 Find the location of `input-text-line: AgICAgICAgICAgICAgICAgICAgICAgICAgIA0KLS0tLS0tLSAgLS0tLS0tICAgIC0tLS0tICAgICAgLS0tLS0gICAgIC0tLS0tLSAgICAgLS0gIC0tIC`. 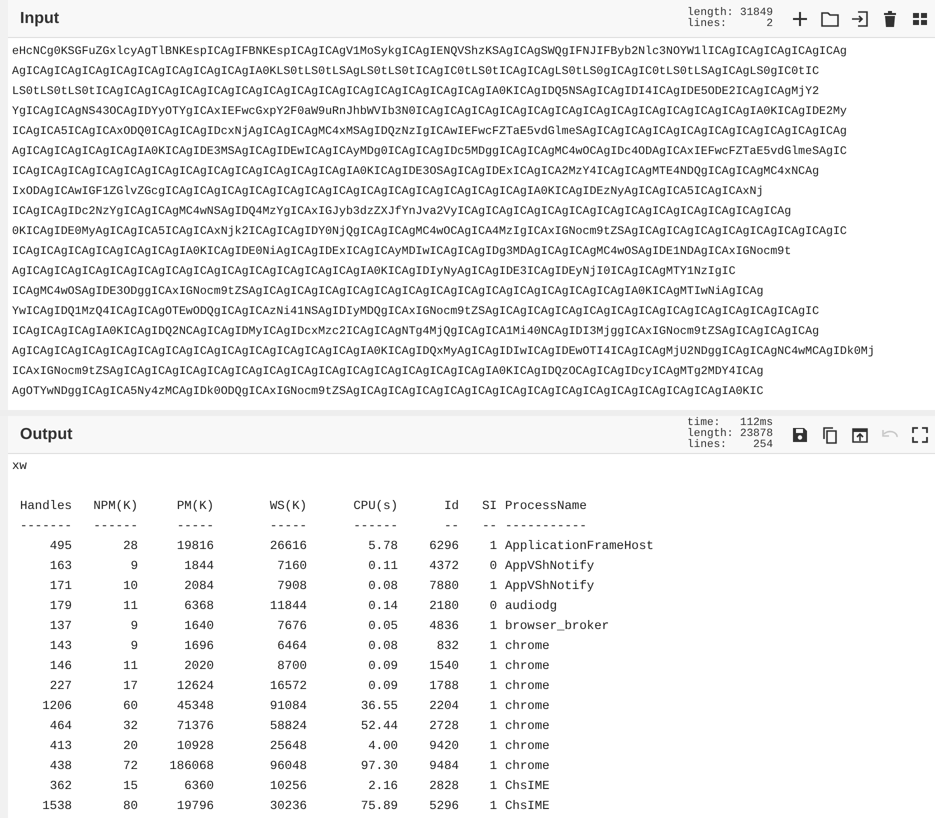

input-text-line: AgICAgICAgICAgICAgICAgICAgICAgICAgIA0KLS0tLS0tLSAgLS0tLS0tICAgIC0tLS0tICAgICAgLS0tLS0gICAgIC0tLS0tLSAgICAgLS0gIC0tIC is located at coordinates (416, 72).